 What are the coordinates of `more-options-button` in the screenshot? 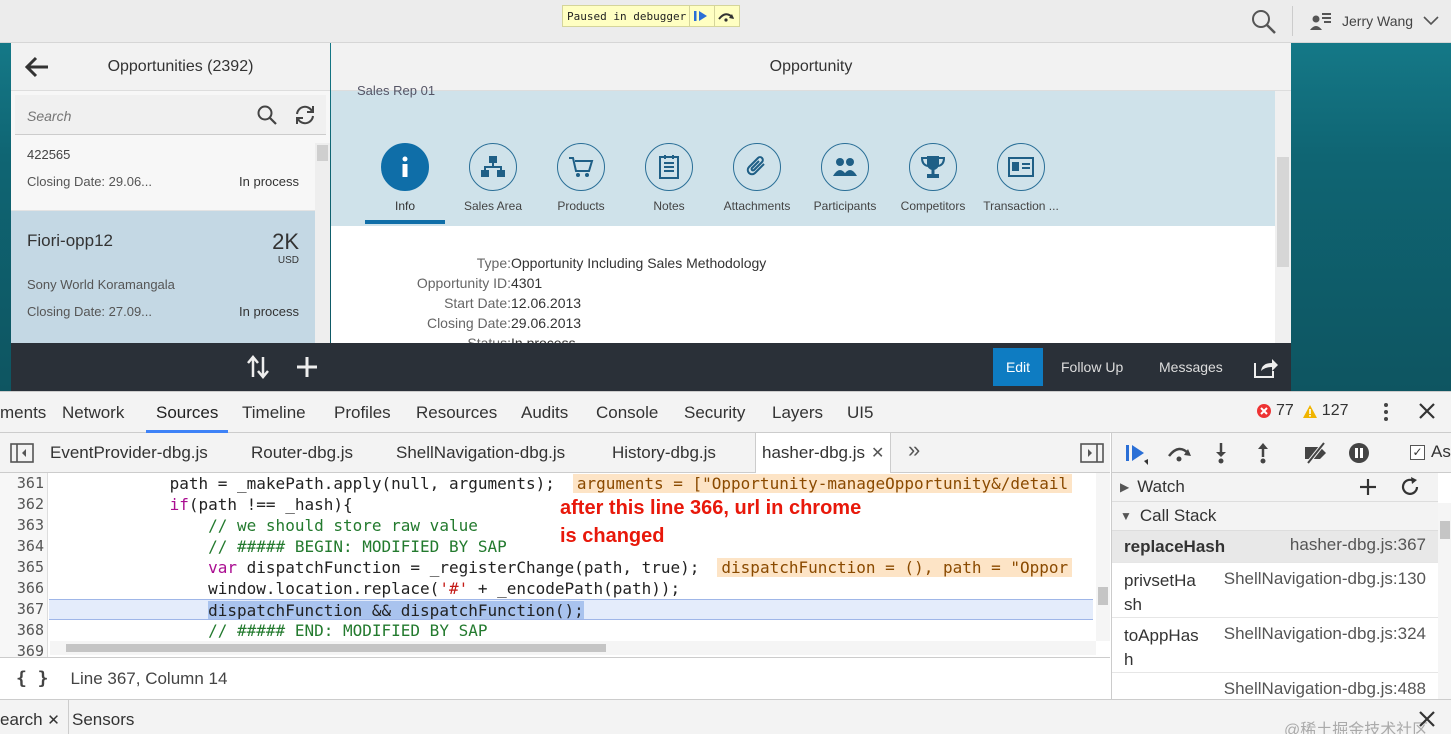 It's located at (1386, 413).